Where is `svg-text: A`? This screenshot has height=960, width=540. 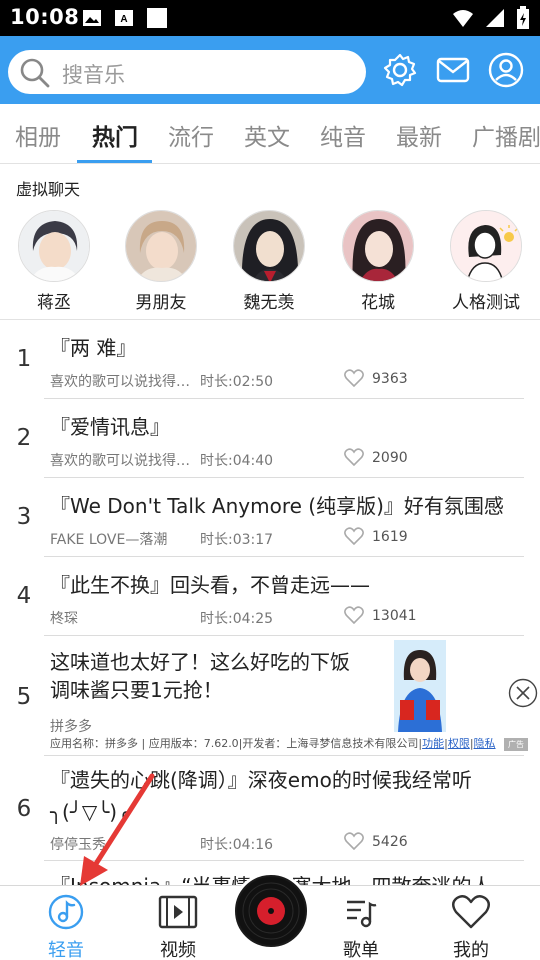 svg-text: A is located at coordinates (123, 19).